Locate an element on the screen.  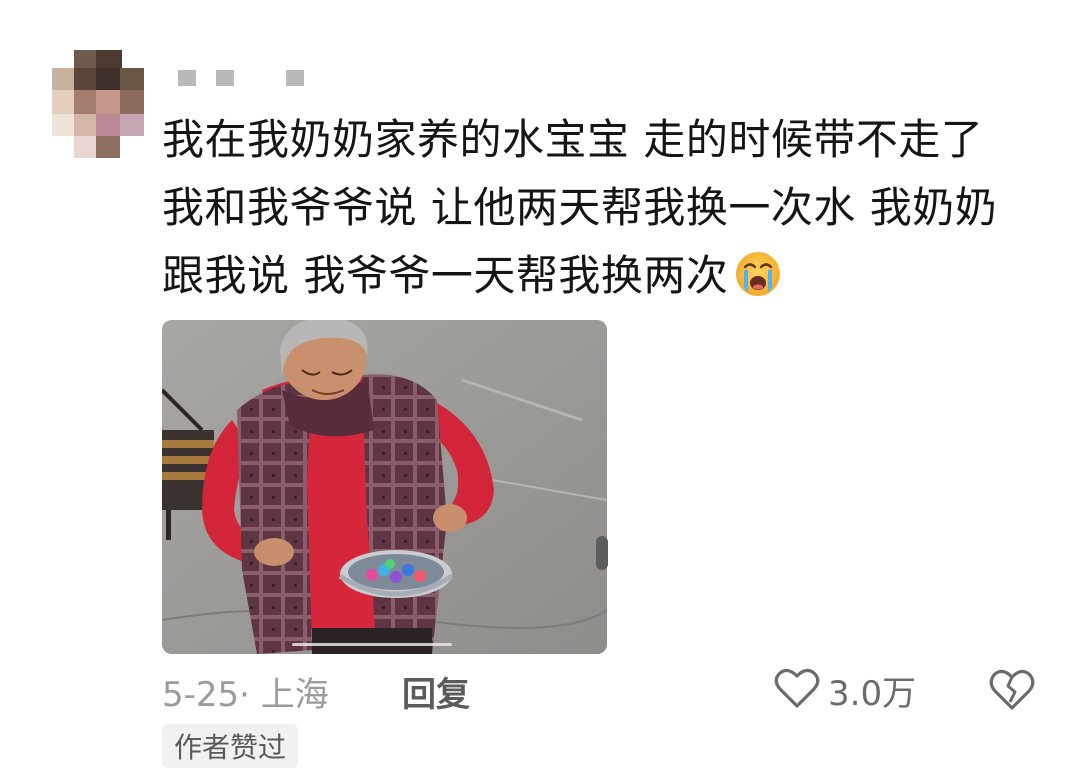
reply-button: 回复 is located at coordinates (436, 691).